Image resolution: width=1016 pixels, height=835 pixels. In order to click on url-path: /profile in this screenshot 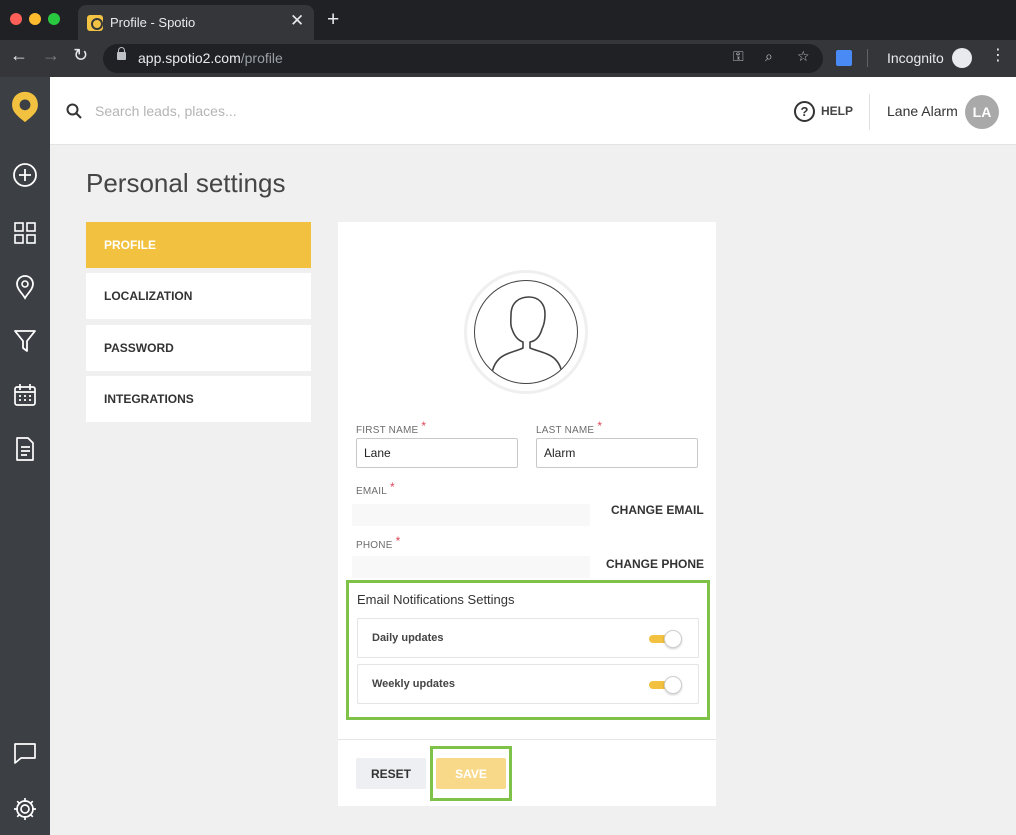, I will do `click(261, 58)`.